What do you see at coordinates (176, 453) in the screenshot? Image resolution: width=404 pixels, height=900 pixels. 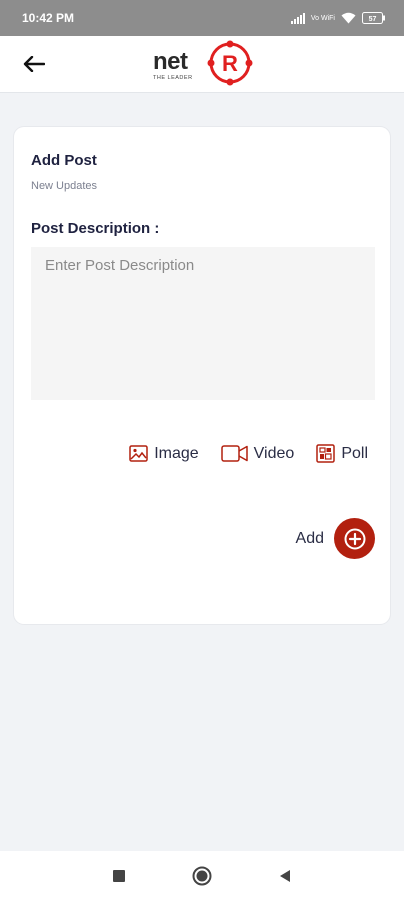 I see `attach-image-label: Image` at bounding box center [176, 453].